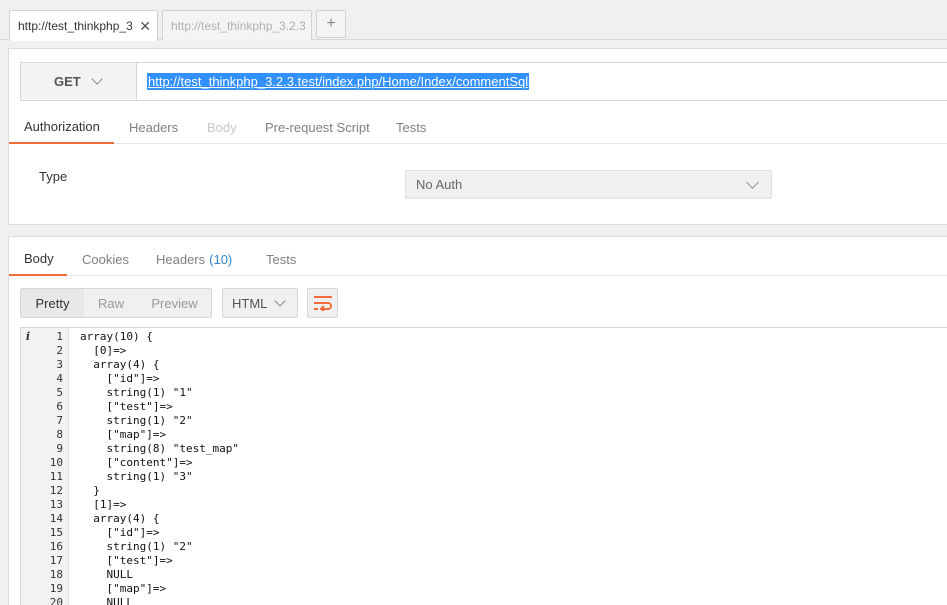  What do you see at coordinates (484, 575) in the screenshot?
I see `code-line: 18 NULL` at bounding box center [484, 575].